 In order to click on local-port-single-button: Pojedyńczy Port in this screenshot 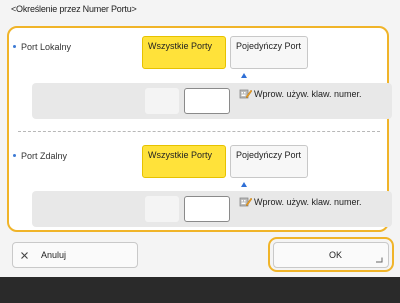, I will do `click(269, 52)`.